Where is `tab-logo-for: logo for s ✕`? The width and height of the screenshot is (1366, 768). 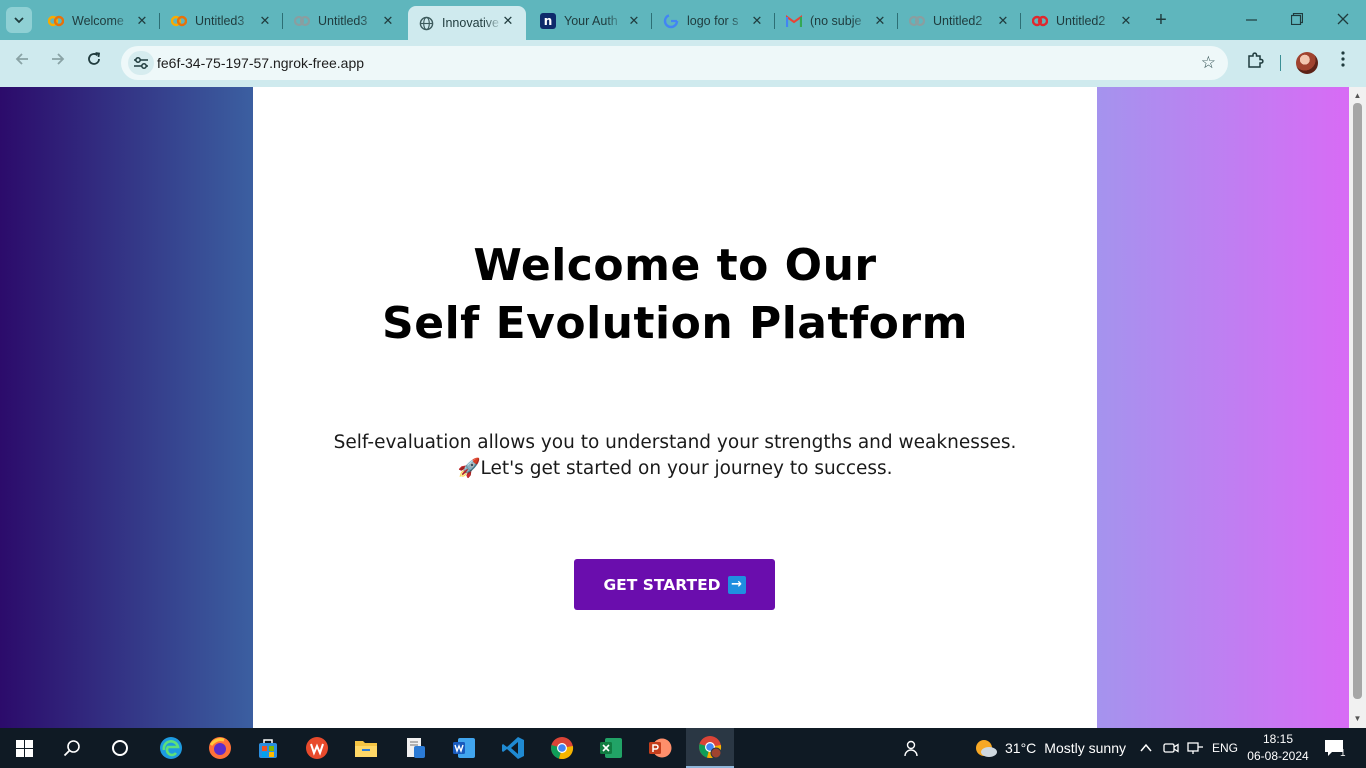 tab-logo-for: logo for s ✕ is located at coordinates (714, 21).